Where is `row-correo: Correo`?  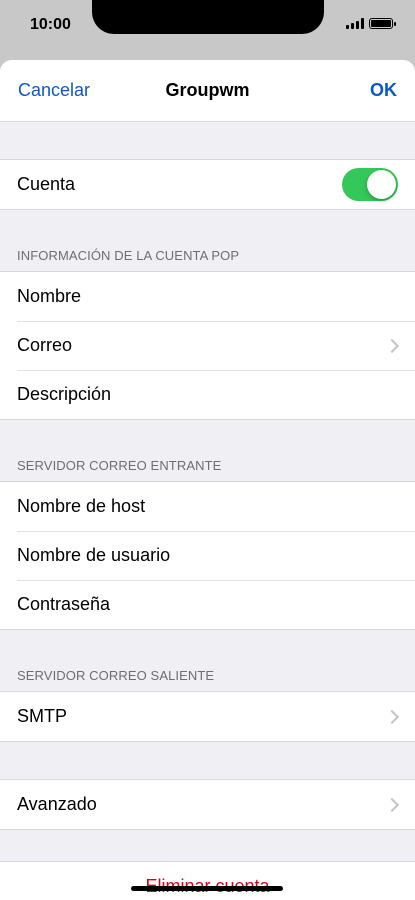
row-correo: Correo is located at coordinates (207, 345).